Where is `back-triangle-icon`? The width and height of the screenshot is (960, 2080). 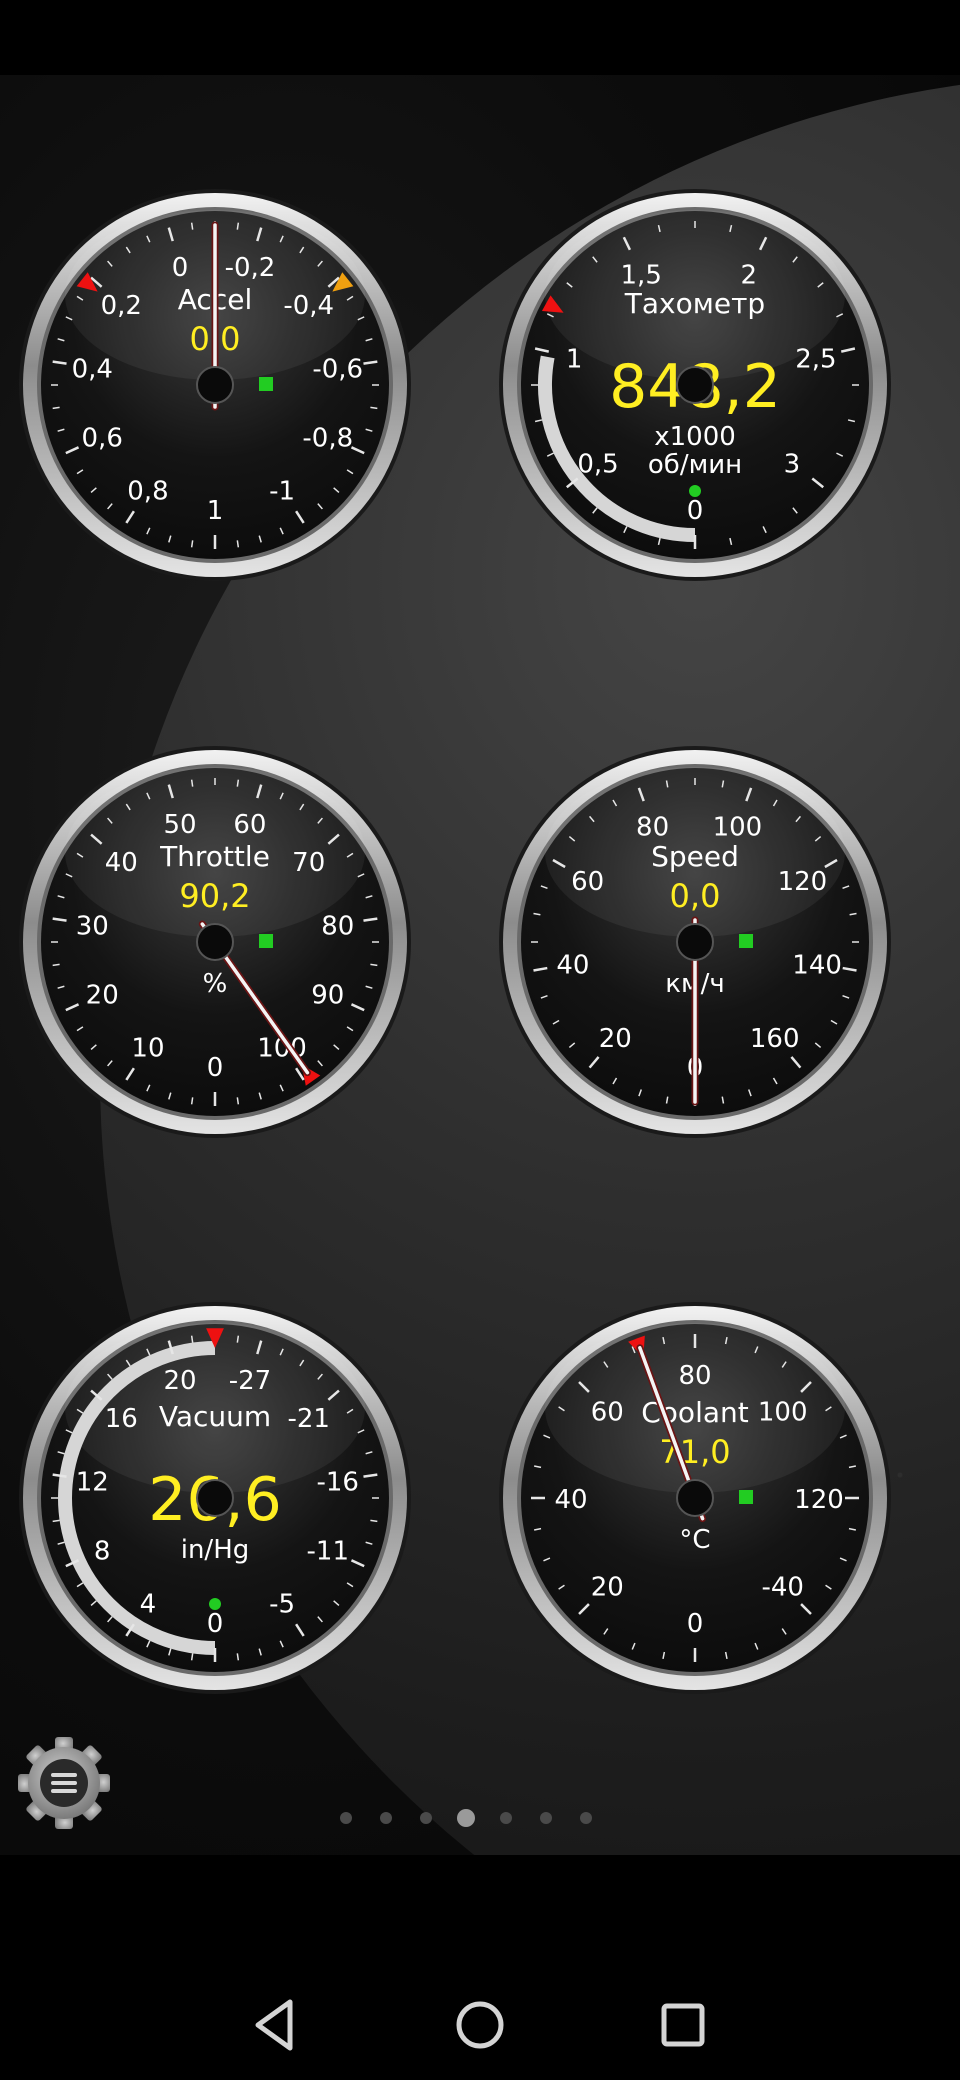
back-triangle-icon is located at coordinates (274, 2025).